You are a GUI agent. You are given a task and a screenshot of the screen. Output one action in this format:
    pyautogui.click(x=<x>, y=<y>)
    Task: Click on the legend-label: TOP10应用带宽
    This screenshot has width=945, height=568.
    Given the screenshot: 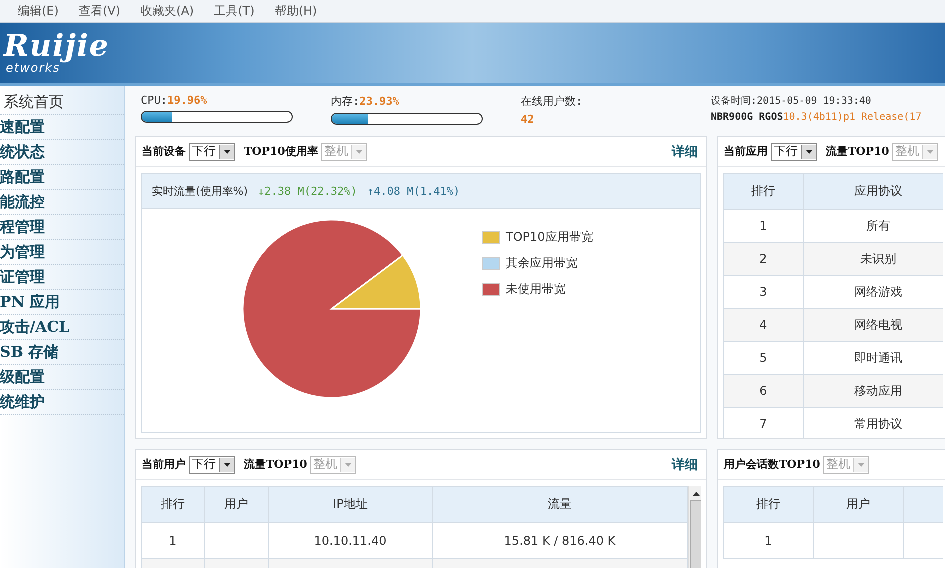 What is the action you would take?
    pyautogui.click(x=550, y=237)
    